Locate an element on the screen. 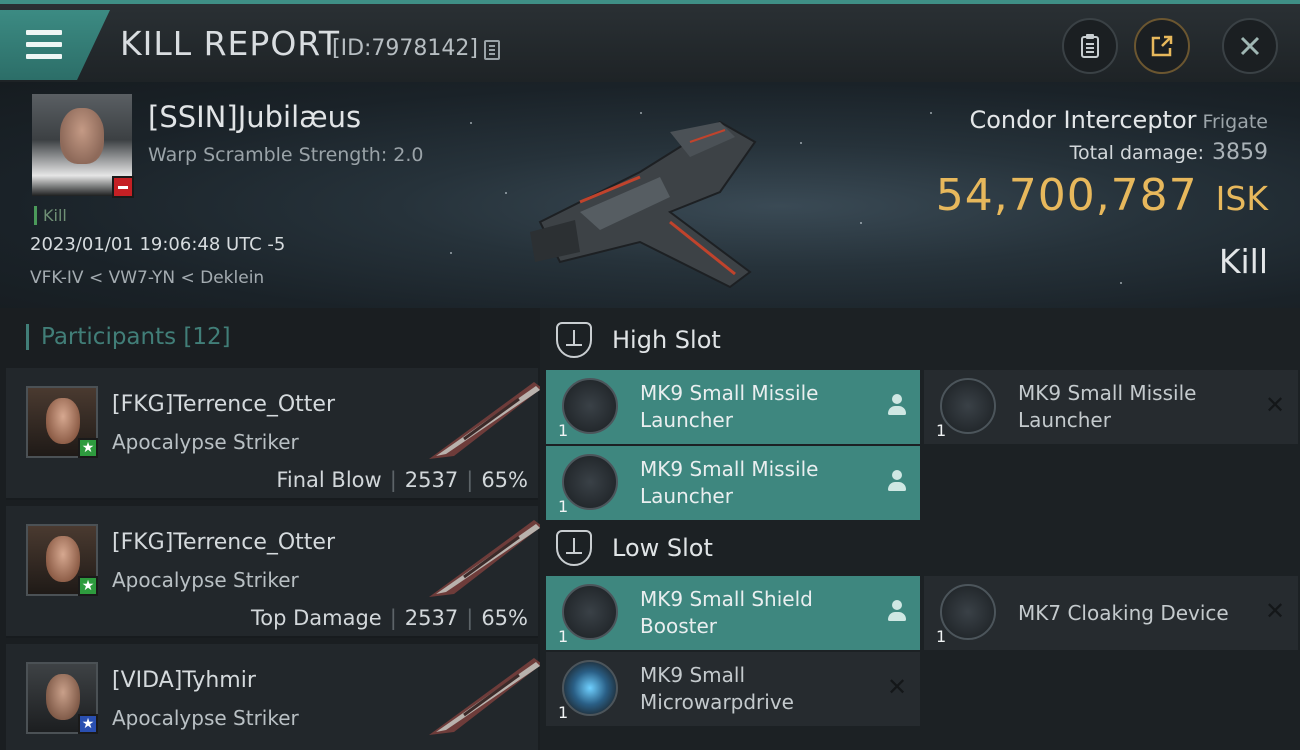  warp-scramble-strength: Warp Scramble Strength: 2.0 is located at coordinates (286, 155).